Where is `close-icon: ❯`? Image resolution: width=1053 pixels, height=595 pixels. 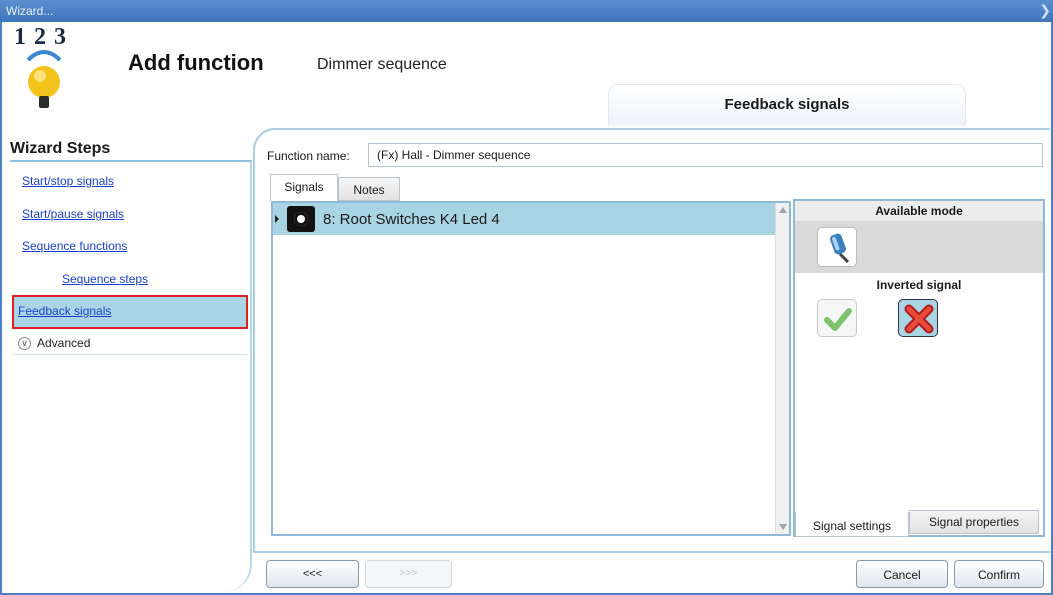
close-icon: ❯ is located at coordinates (1045, 10).